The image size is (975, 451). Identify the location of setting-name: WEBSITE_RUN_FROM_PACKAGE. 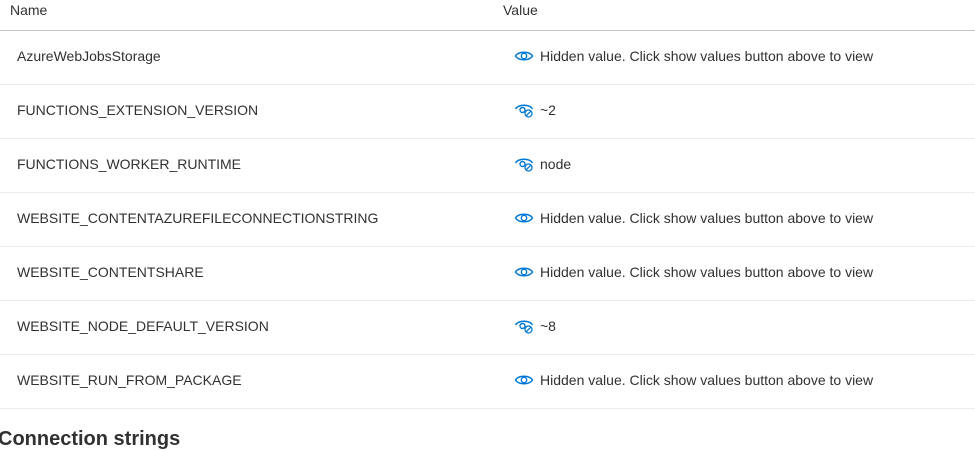
(129, 380).